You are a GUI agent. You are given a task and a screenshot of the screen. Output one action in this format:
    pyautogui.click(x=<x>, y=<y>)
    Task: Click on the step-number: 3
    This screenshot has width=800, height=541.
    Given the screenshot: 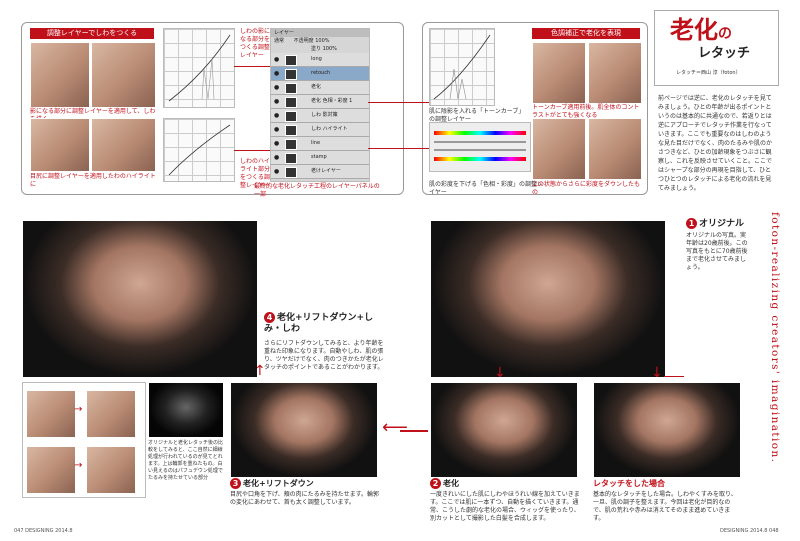 What is the action you would take?
    pyautogui.click(x=235, y=483)
    